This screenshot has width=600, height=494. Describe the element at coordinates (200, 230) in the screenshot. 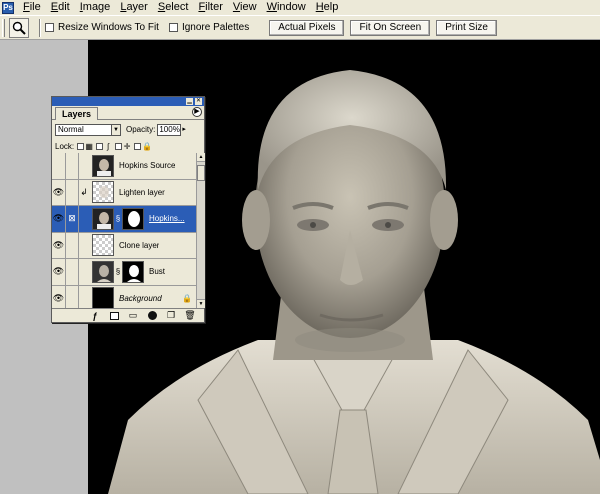

I see `layer-list-scrollbar: ▲ ▼` at that location.